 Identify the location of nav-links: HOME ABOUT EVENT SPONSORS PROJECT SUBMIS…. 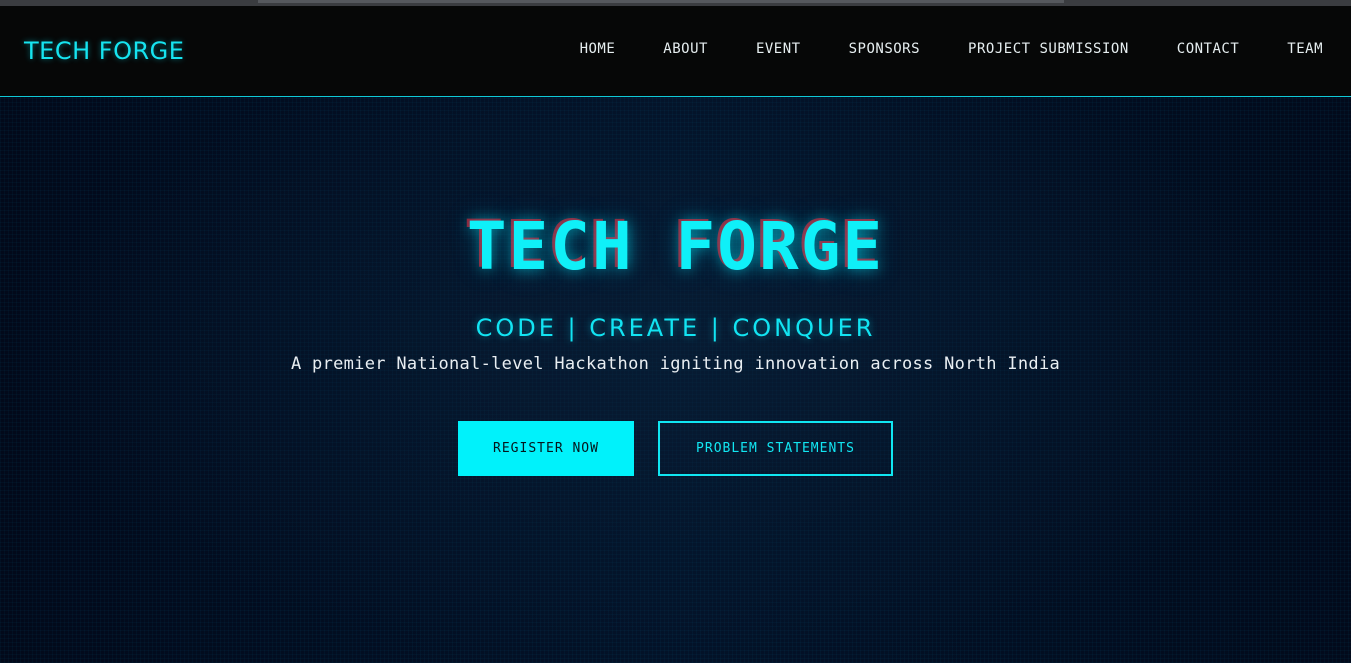
(951, 49).